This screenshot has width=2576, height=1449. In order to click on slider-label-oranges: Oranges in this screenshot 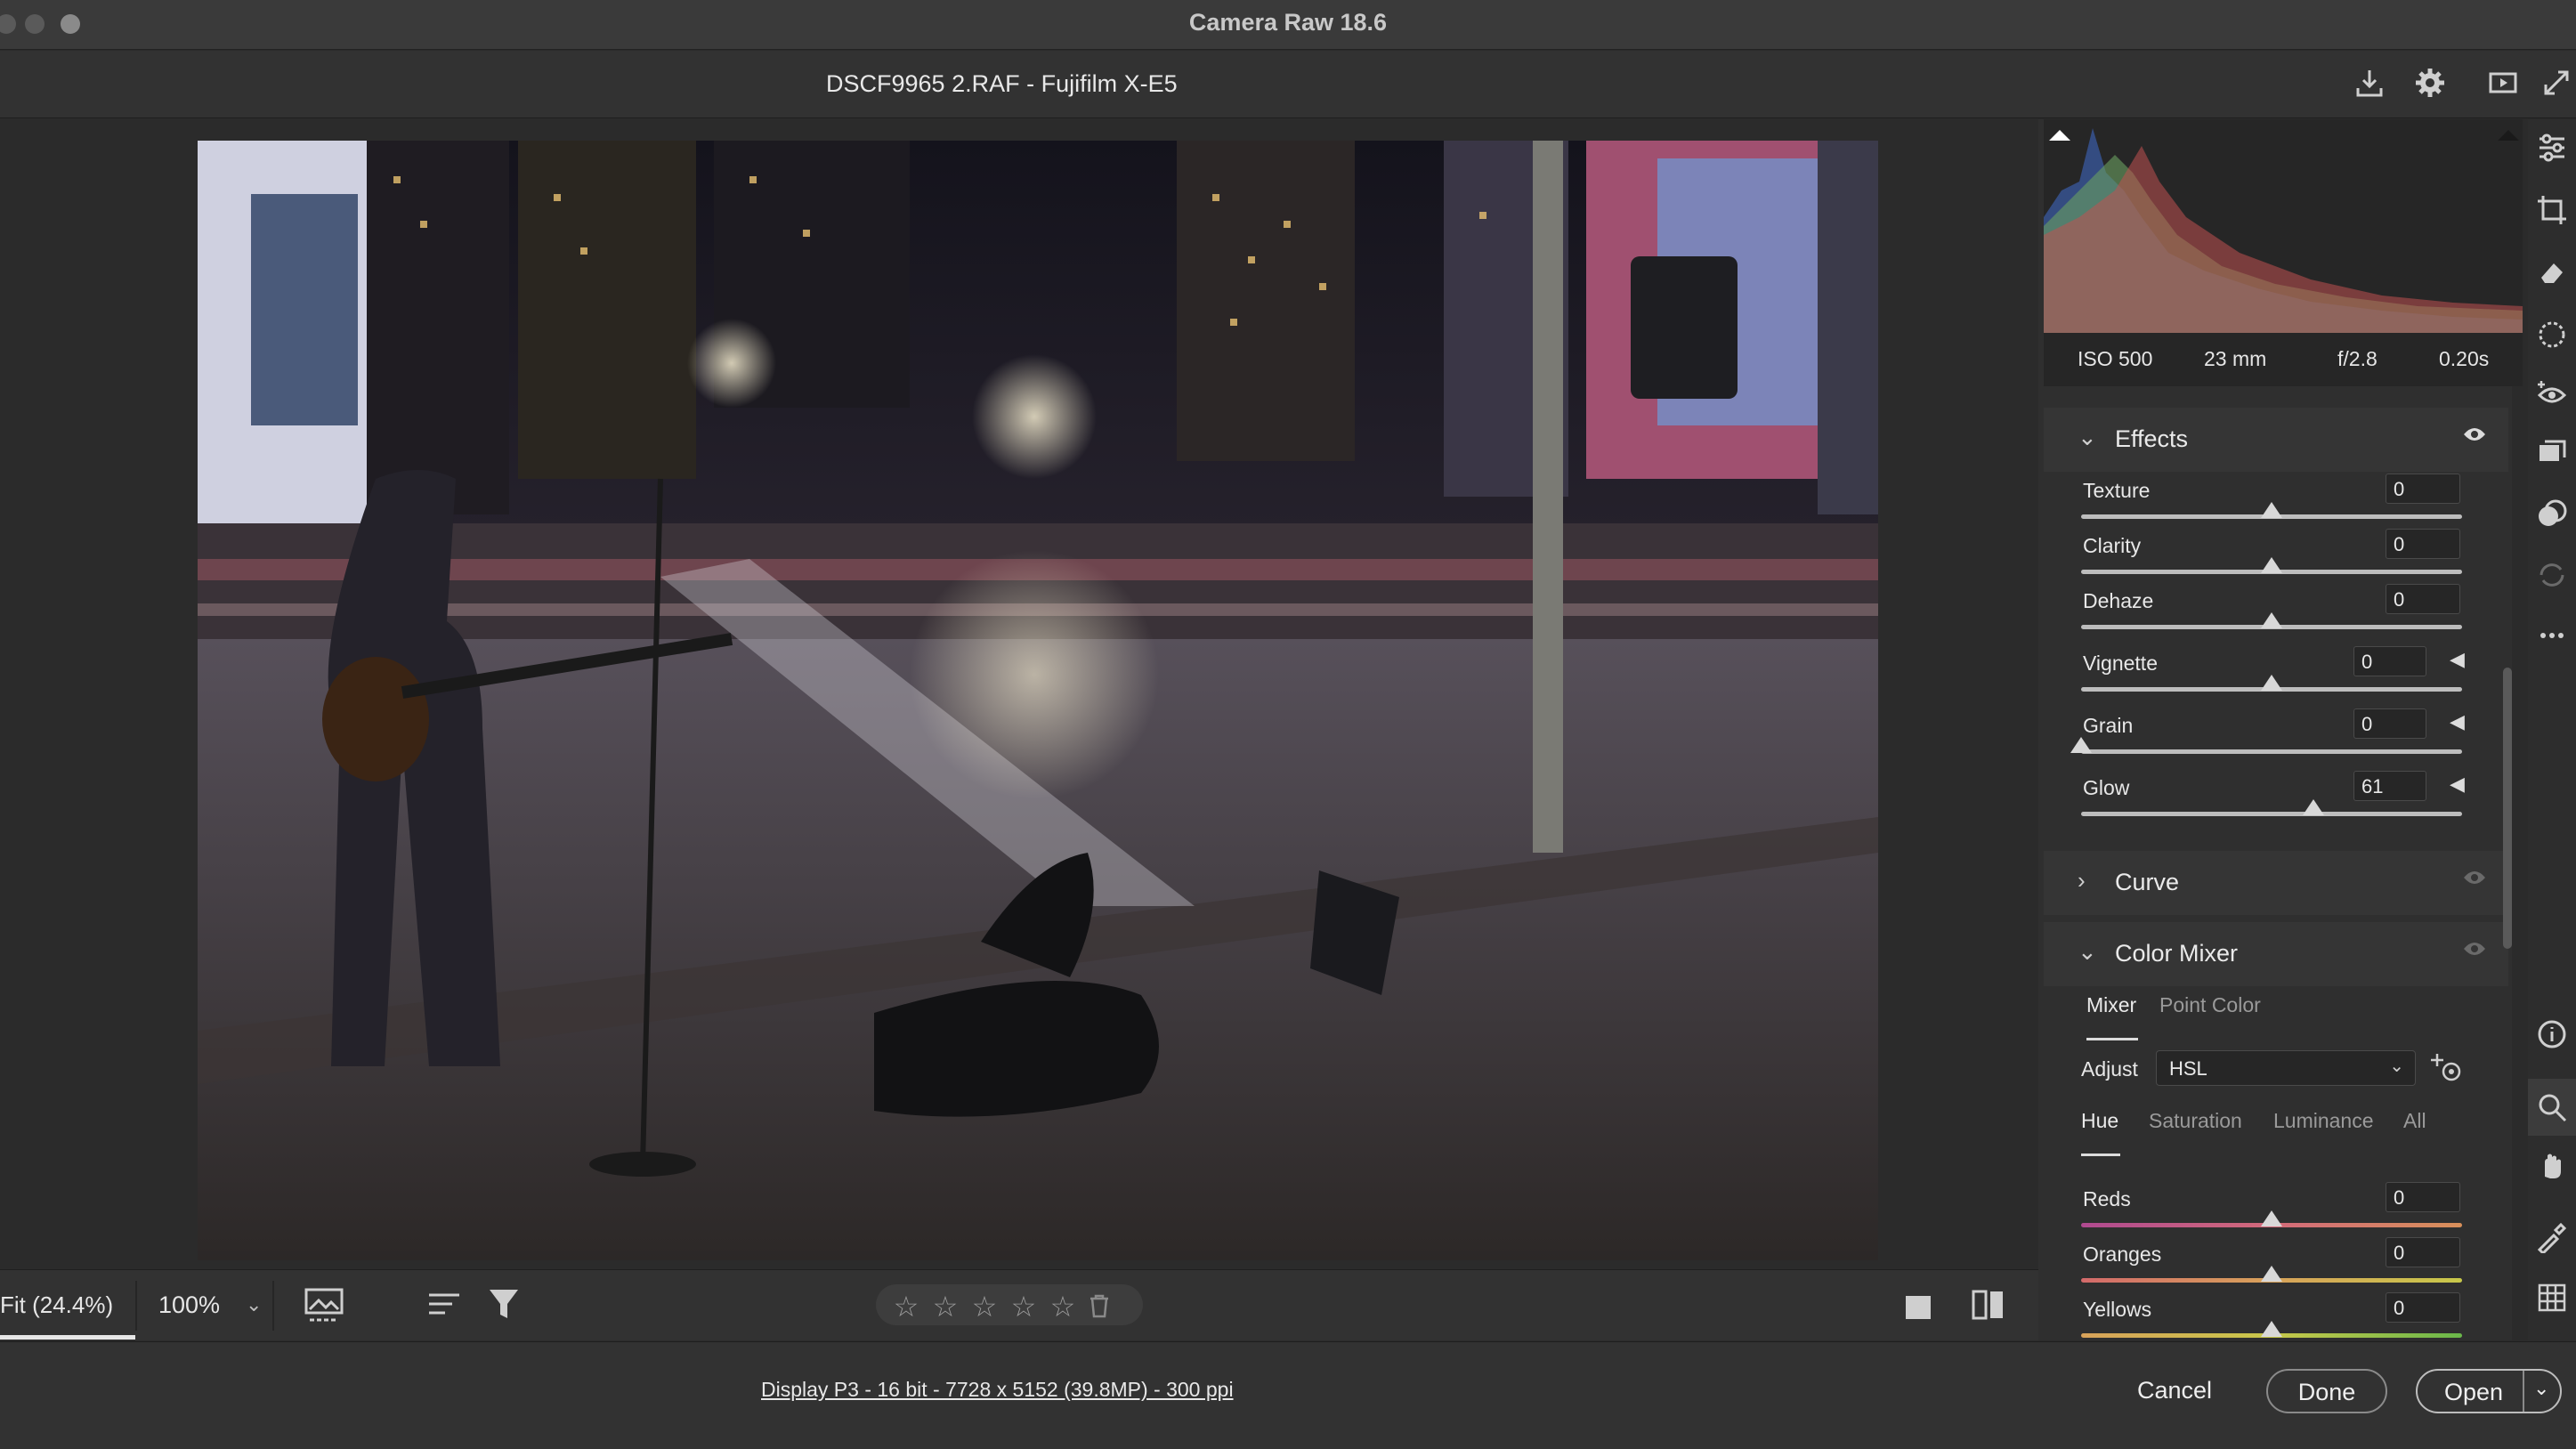, I will do `click(2122, 1254)`.